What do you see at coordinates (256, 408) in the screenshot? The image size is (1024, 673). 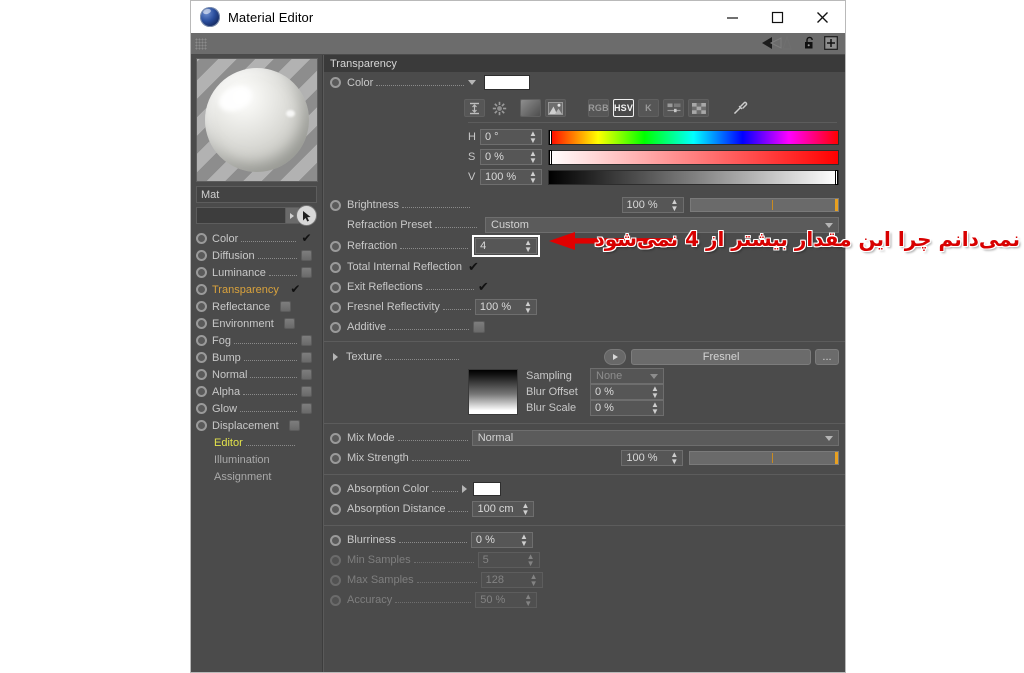 I see `channel-glow: Glow` at bounding box center [256, 408].